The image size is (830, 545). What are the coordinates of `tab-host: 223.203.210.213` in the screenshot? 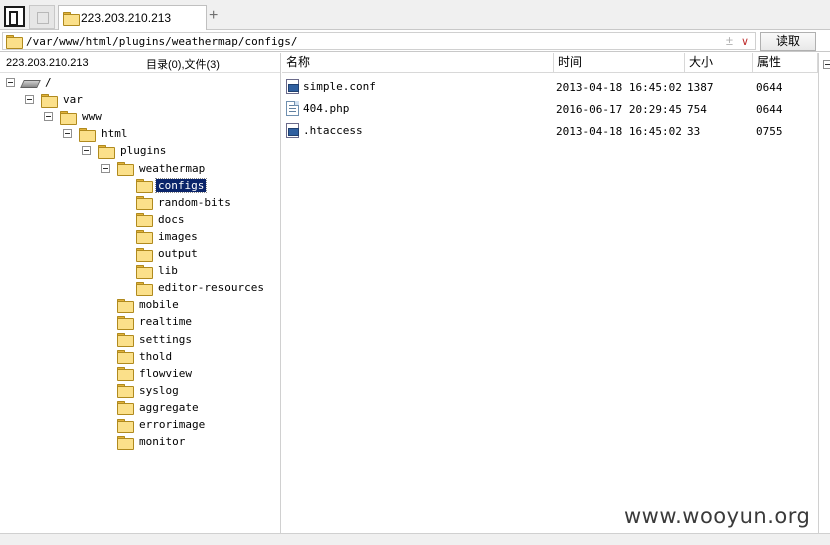 It's located at (132, 17).